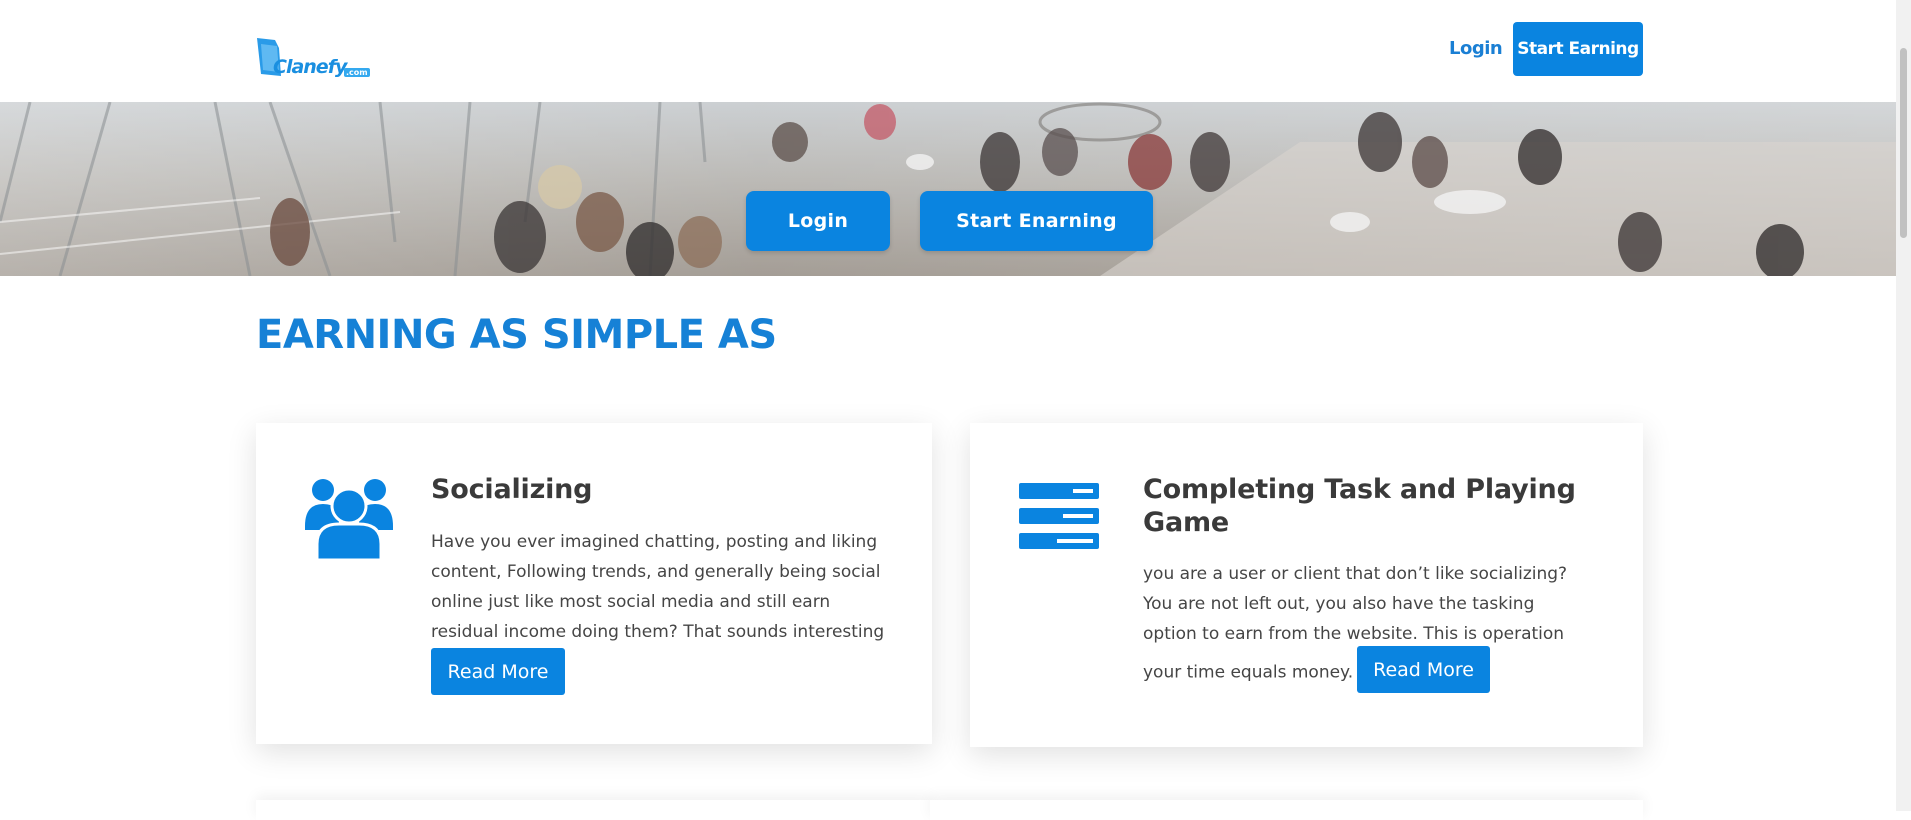 The width and height of the screenshot is (1911, 820). What do you see at coordinates (1359, 506) in the screenshot?
I see `card-title: Completing Task and Playing Game` at bounding box center [1359, 506].